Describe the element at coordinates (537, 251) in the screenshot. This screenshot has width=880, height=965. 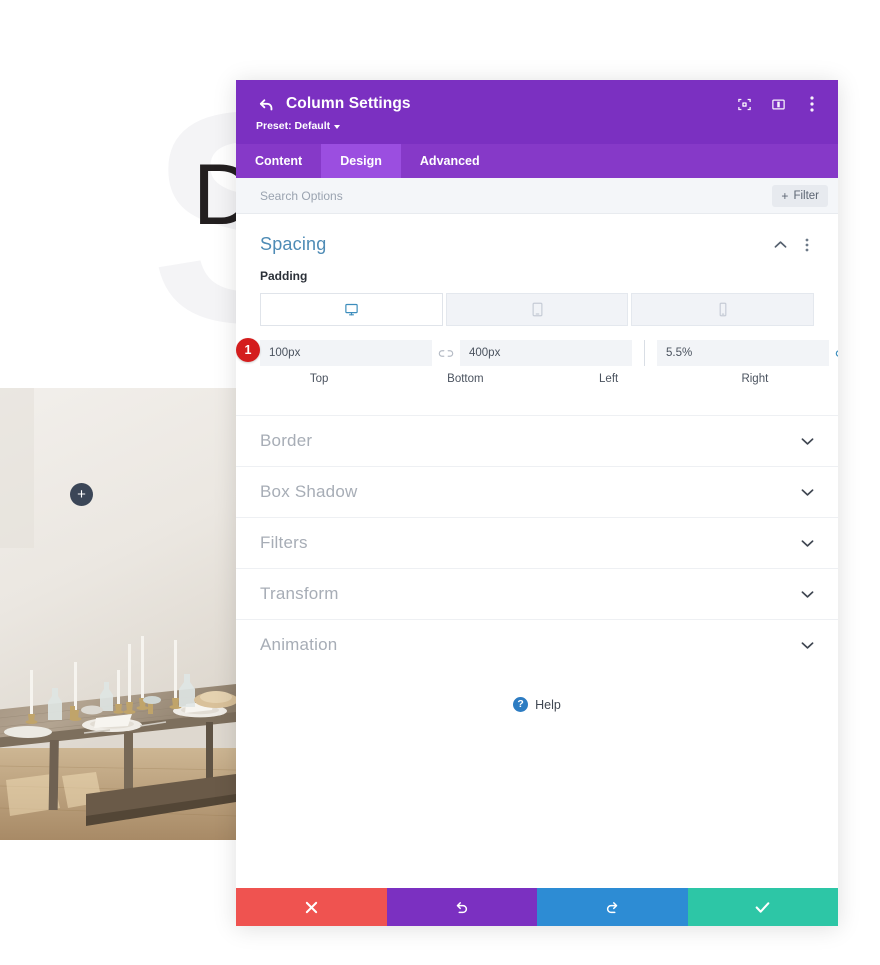
I see `spacing-section-header: Spacing` at that location.